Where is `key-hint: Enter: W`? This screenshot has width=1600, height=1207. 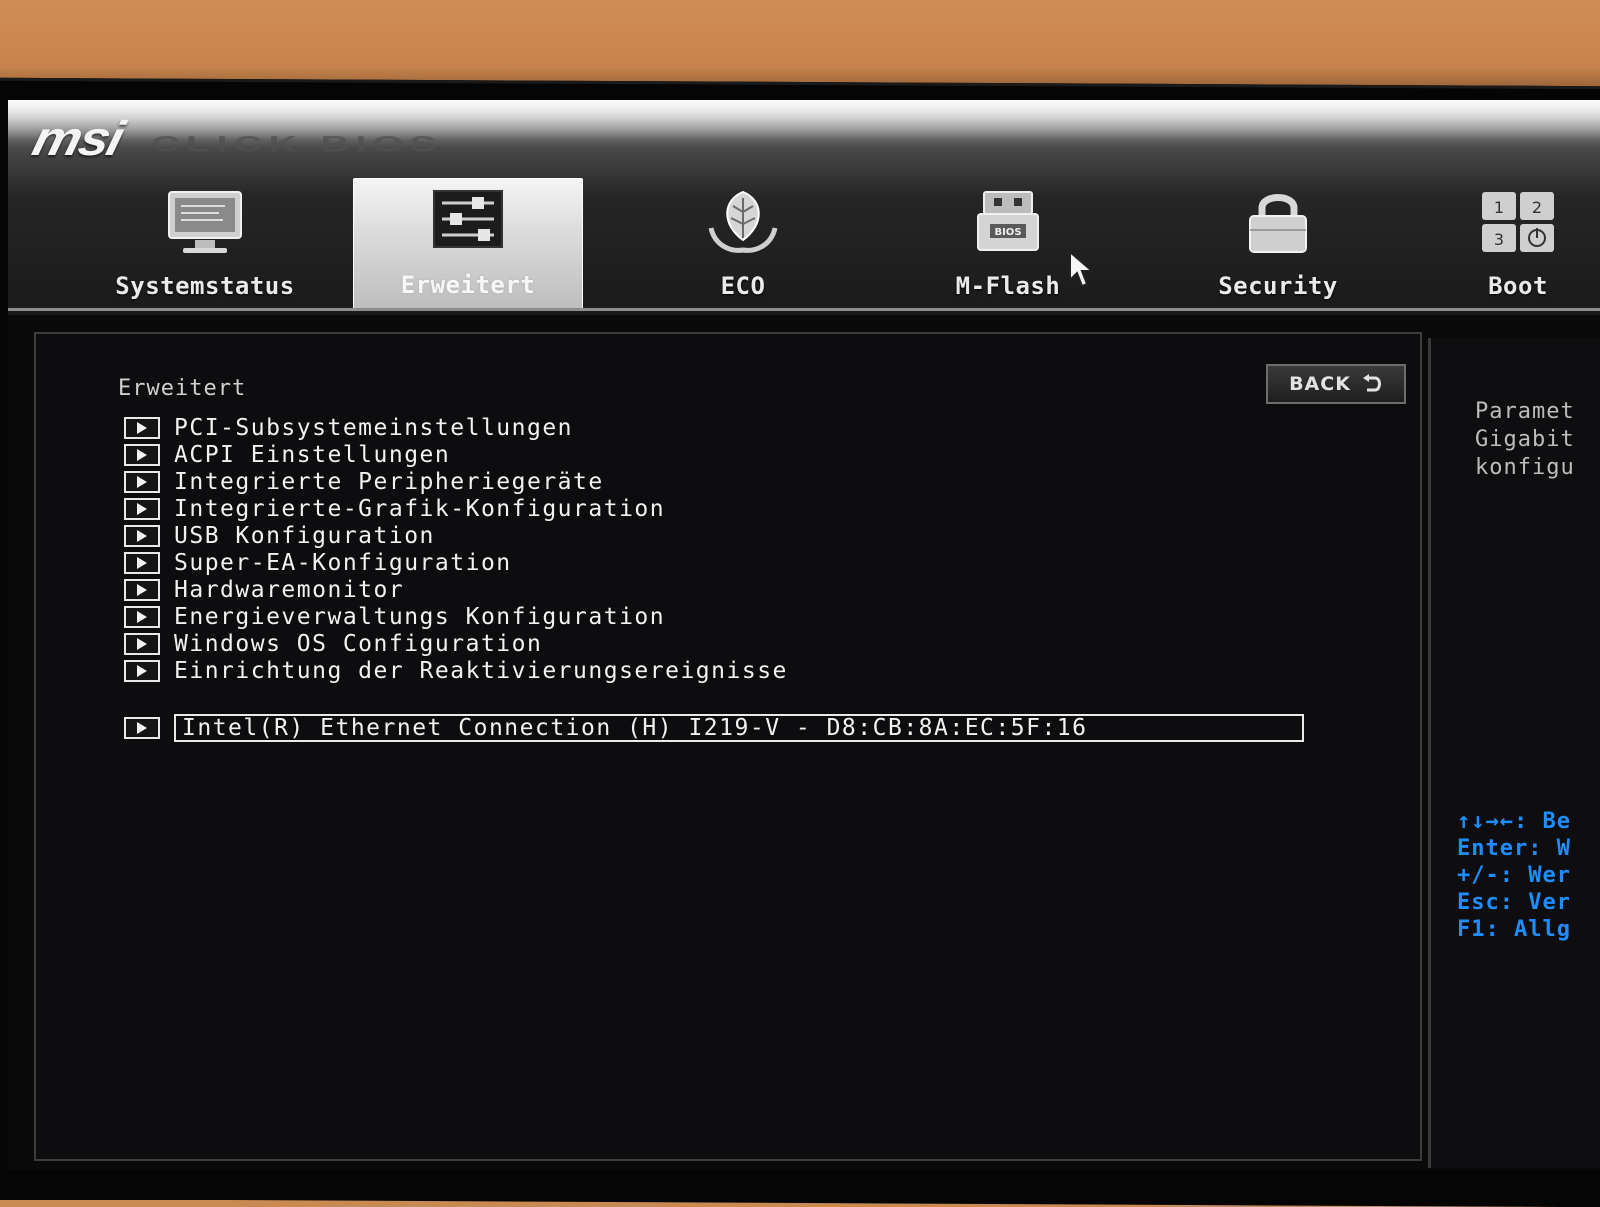 key-hint: Enter: W is located at coordinates (1514, 848).